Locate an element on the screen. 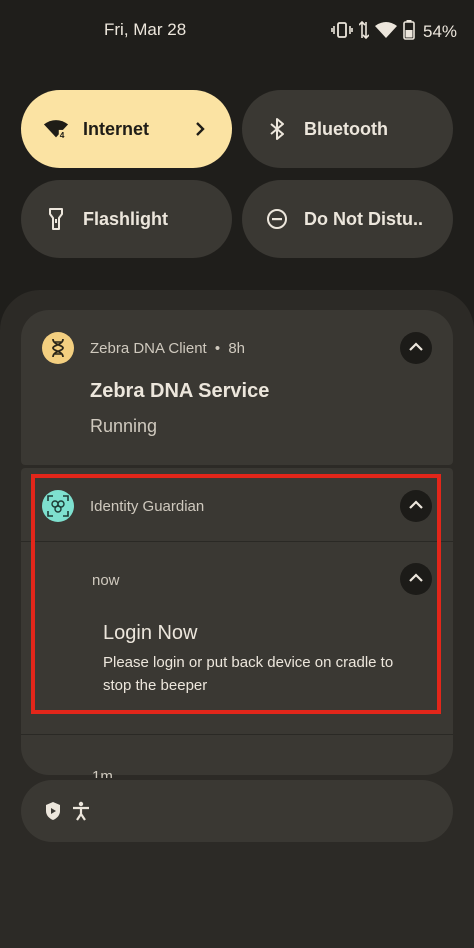  collapse-button is located at coordinates (416, 348).